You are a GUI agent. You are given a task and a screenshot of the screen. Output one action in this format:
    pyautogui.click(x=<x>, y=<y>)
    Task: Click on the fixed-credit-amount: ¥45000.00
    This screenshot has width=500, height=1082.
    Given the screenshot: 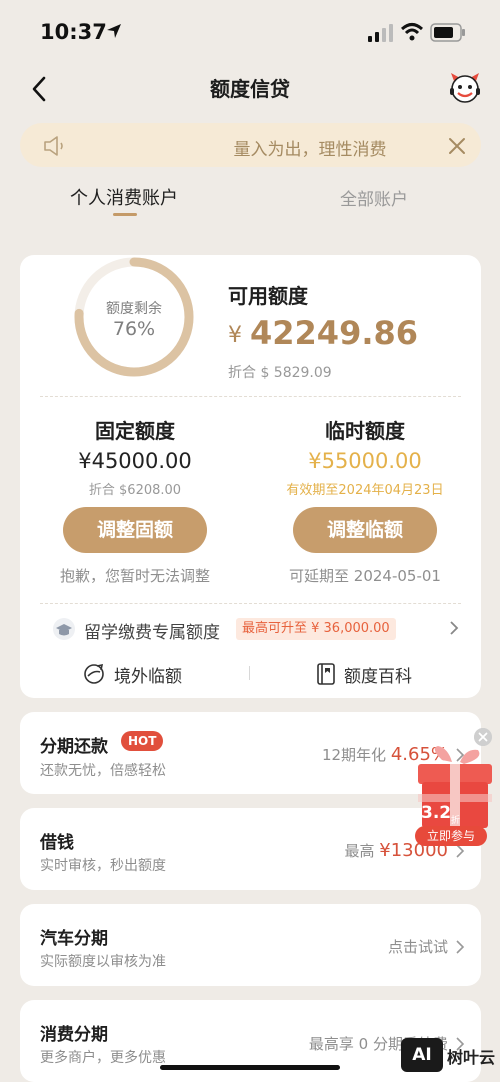 What is the action you would take?
    pyautogui.click(x=135, y=461)
    